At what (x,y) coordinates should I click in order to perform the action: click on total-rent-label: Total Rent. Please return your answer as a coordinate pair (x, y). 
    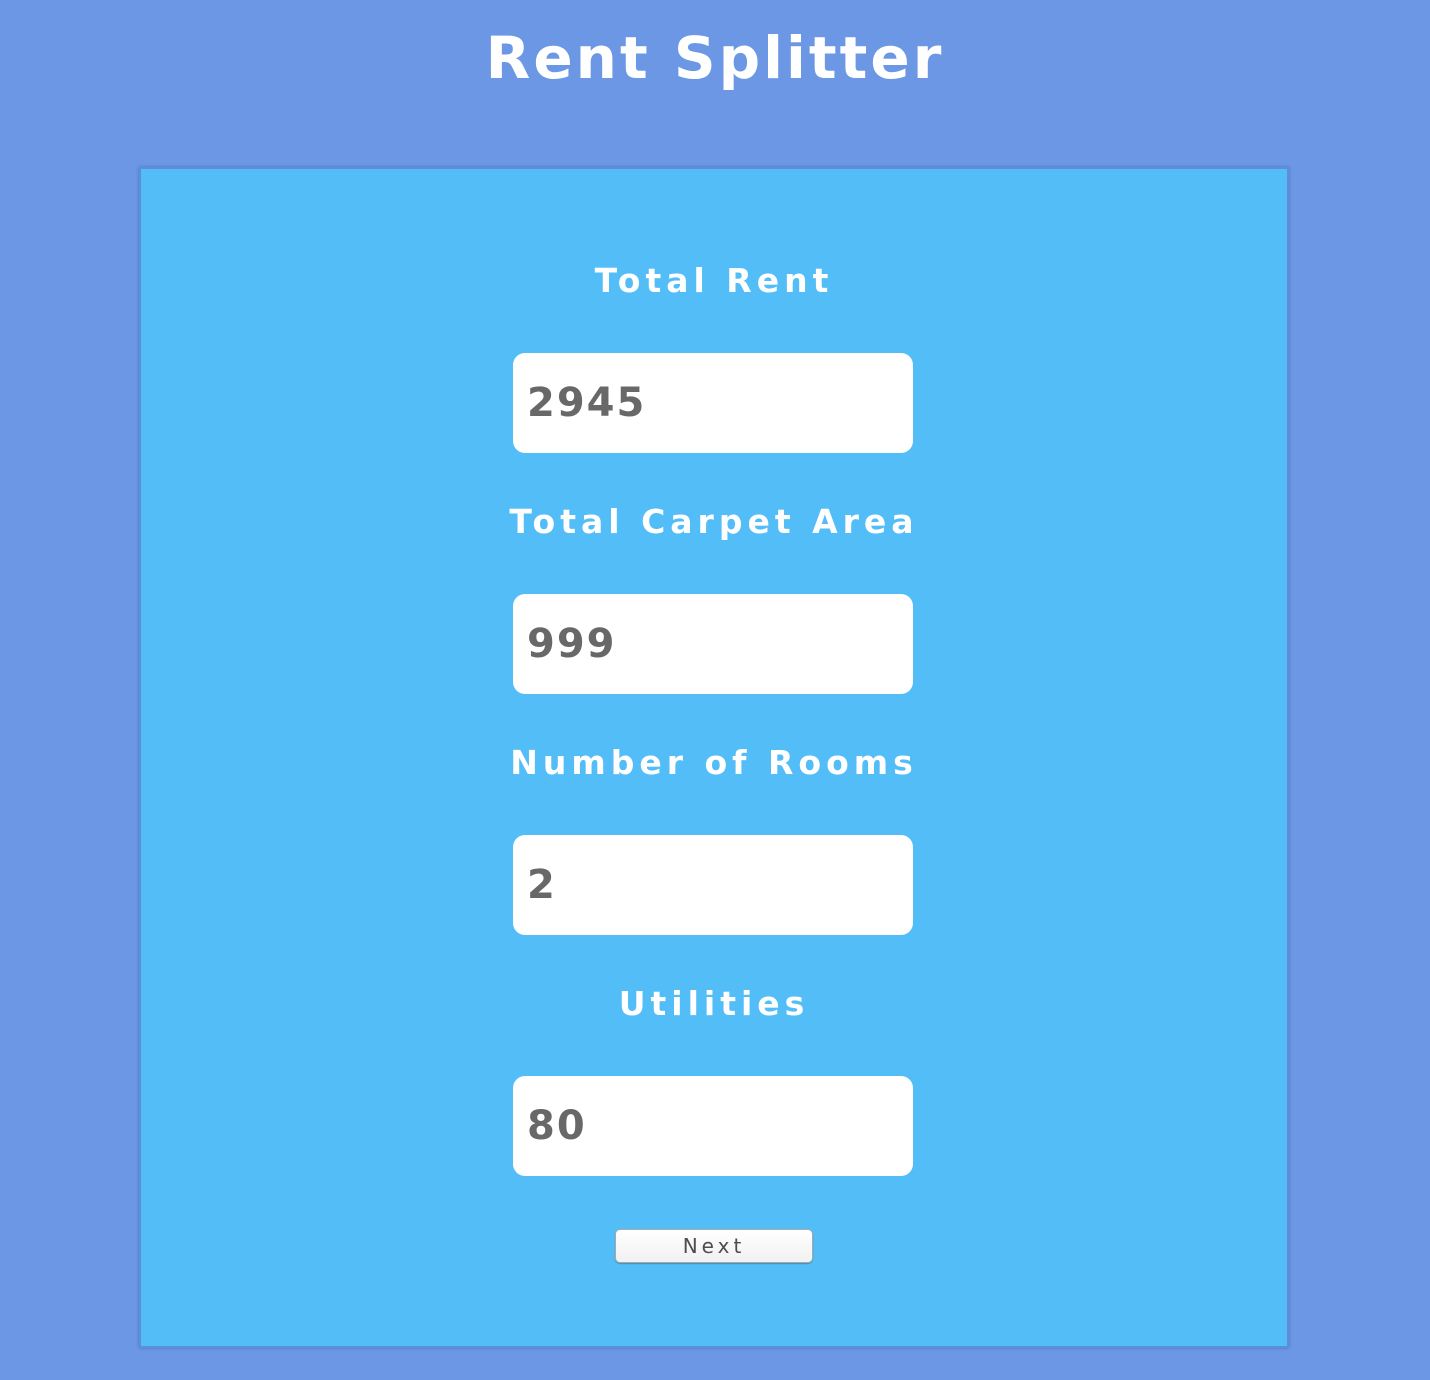
    Looking at the image, I should click on (714, 280).